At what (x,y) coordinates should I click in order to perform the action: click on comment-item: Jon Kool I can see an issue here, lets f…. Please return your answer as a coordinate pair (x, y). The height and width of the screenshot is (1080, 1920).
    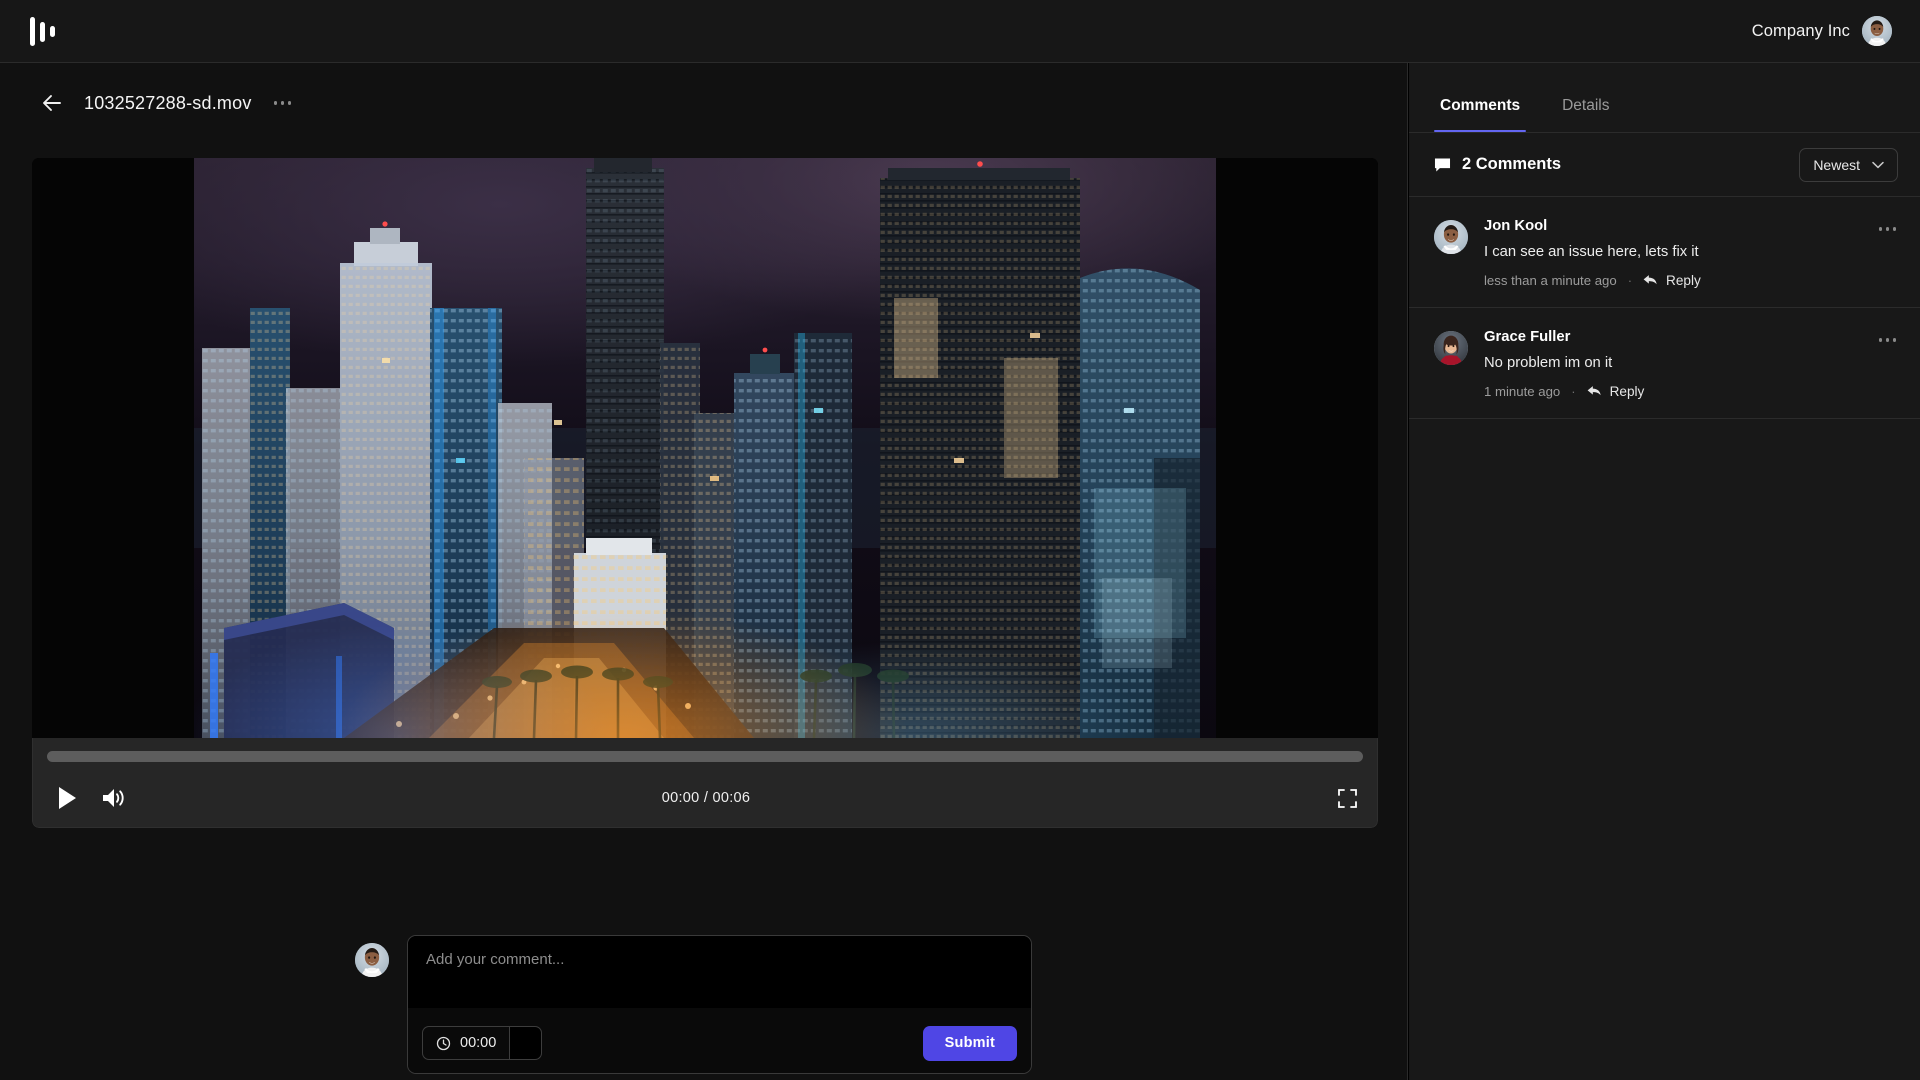
    Looking at the image, I should click on (1664, 253).